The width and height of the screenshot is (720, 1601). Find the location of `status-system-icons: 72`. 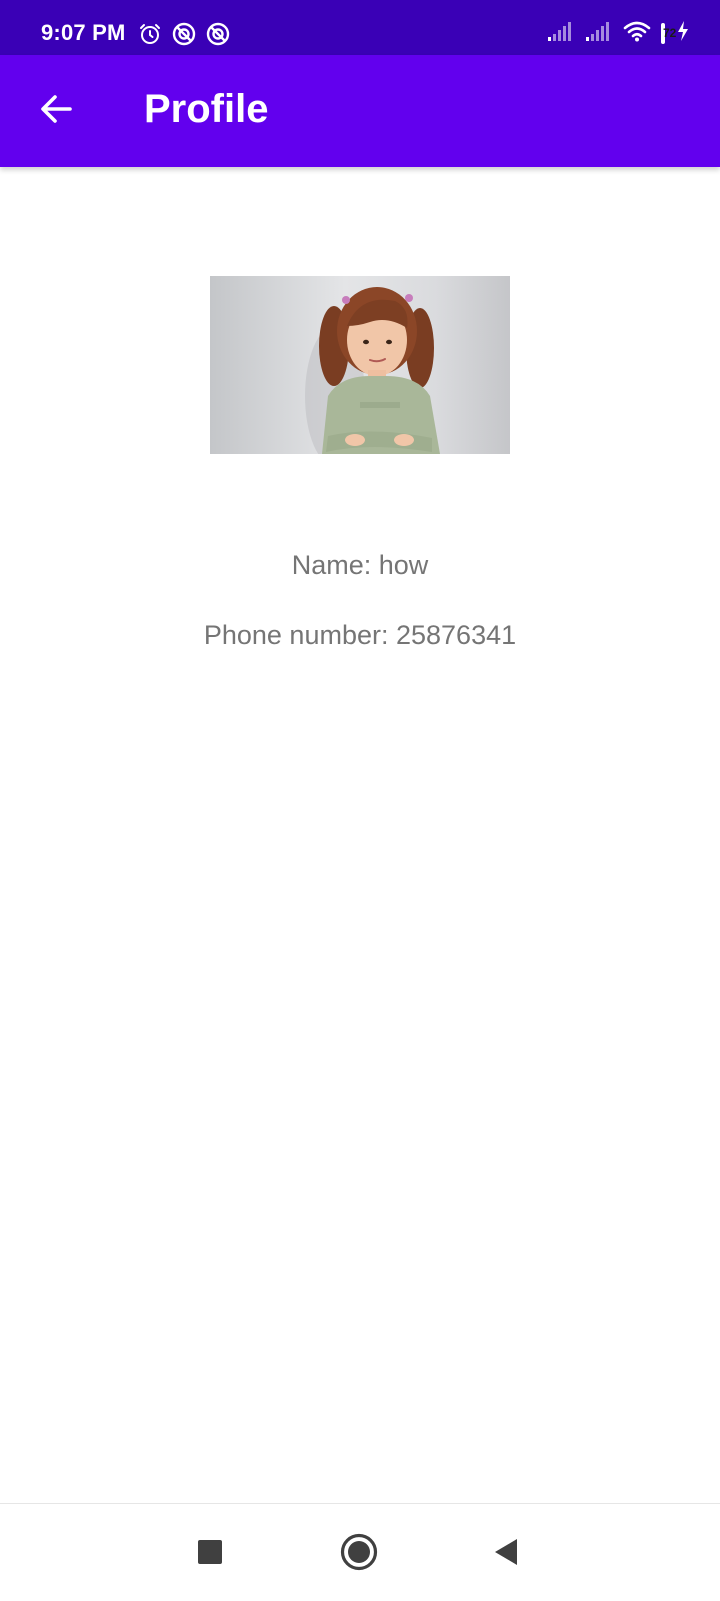

status-system-icons: 72 is located at coordinates (618, 33).